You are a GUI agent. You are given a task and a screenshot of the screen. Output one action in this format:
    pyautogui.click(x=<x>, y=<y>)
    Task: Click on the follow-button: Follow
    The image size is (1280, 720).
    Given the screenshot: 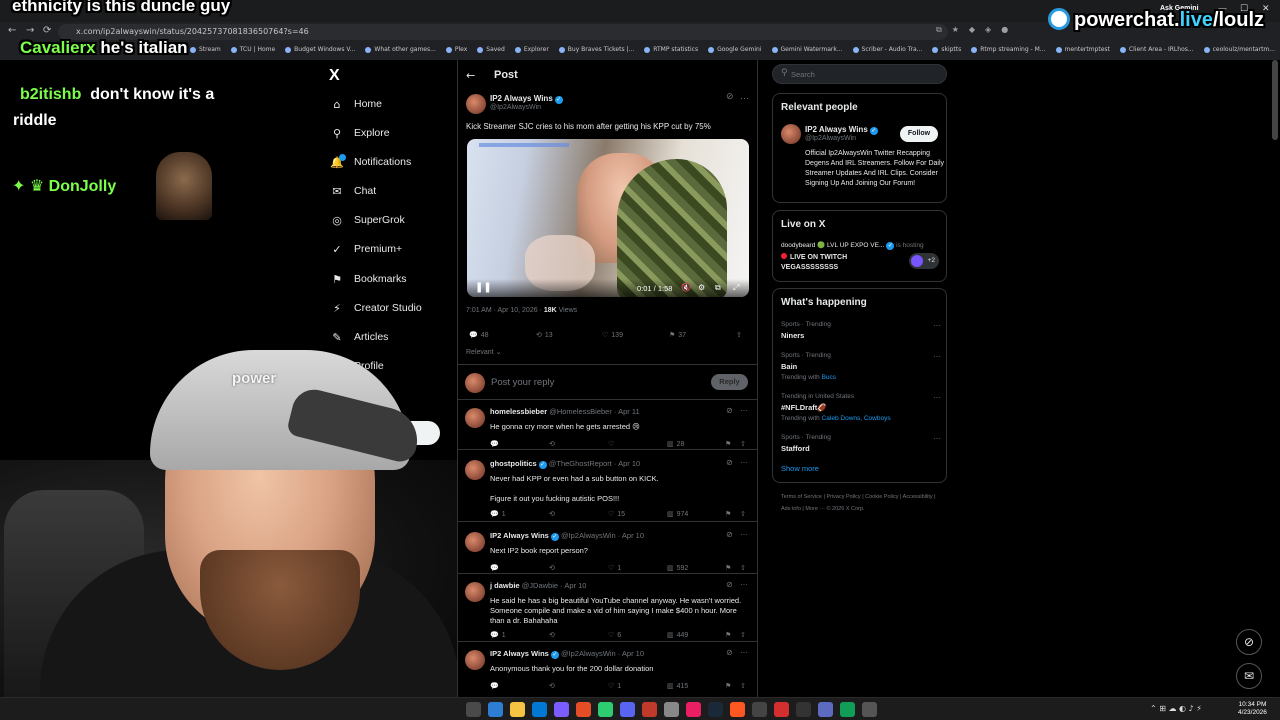 What is the action you would take?
    pyautogui.click(x=919, y=134)
    